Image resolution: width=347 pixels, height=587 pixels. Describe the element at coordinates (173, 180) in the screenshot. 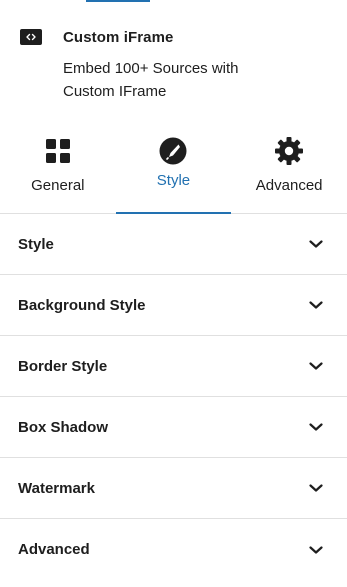

I see `tab-style-label: Style` at that location.